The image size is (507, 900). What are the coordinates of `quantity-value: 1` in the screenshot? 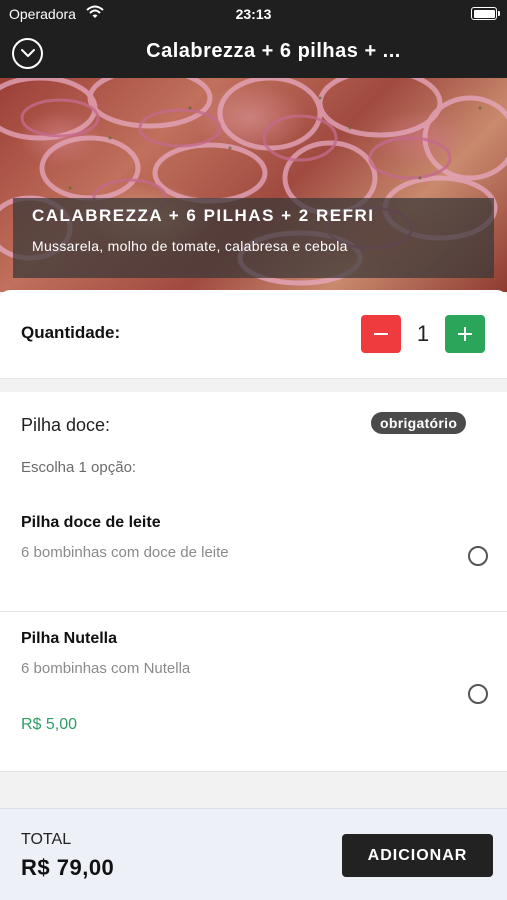 It's located at (423, 333).